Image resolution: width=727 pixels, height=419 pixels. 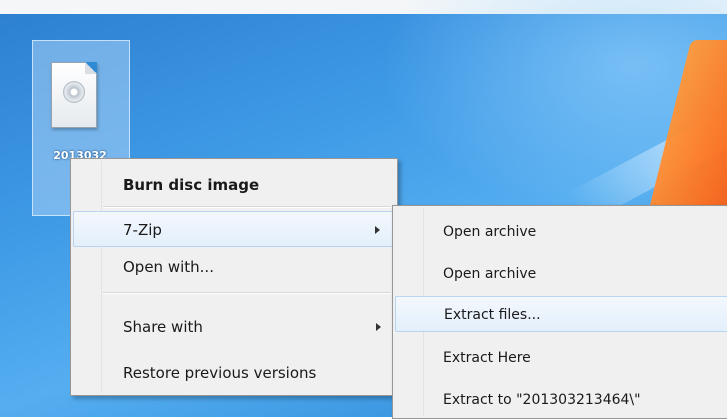 What do you see at coordinates (561, 232) in the screenshot?
I see `submenu-item-open-archive: Open archive` at bounding box center [561, 232].